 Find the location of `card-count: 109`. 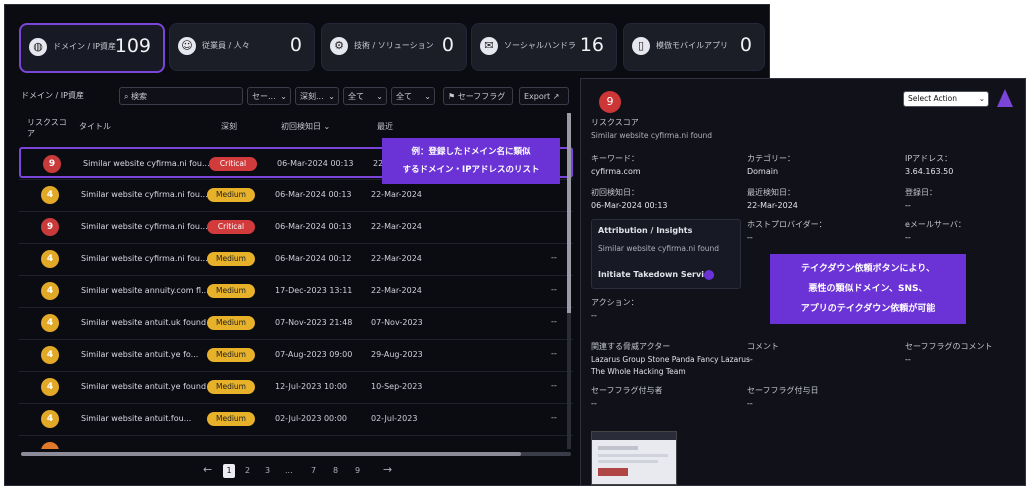

card-count: 109 is located at coordinates (132, 46).